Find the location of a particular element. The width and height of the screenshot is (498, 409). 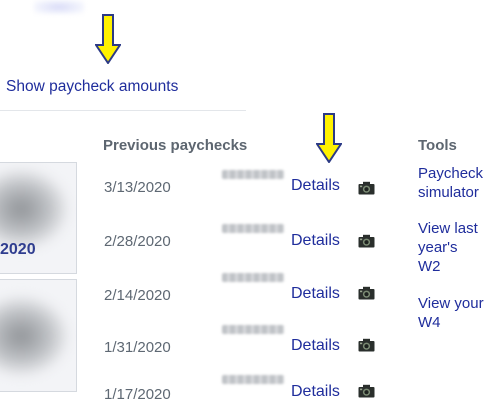

show-paycheck-amounts-link: Show paycheck amounts is located at coordinates (92, 87).